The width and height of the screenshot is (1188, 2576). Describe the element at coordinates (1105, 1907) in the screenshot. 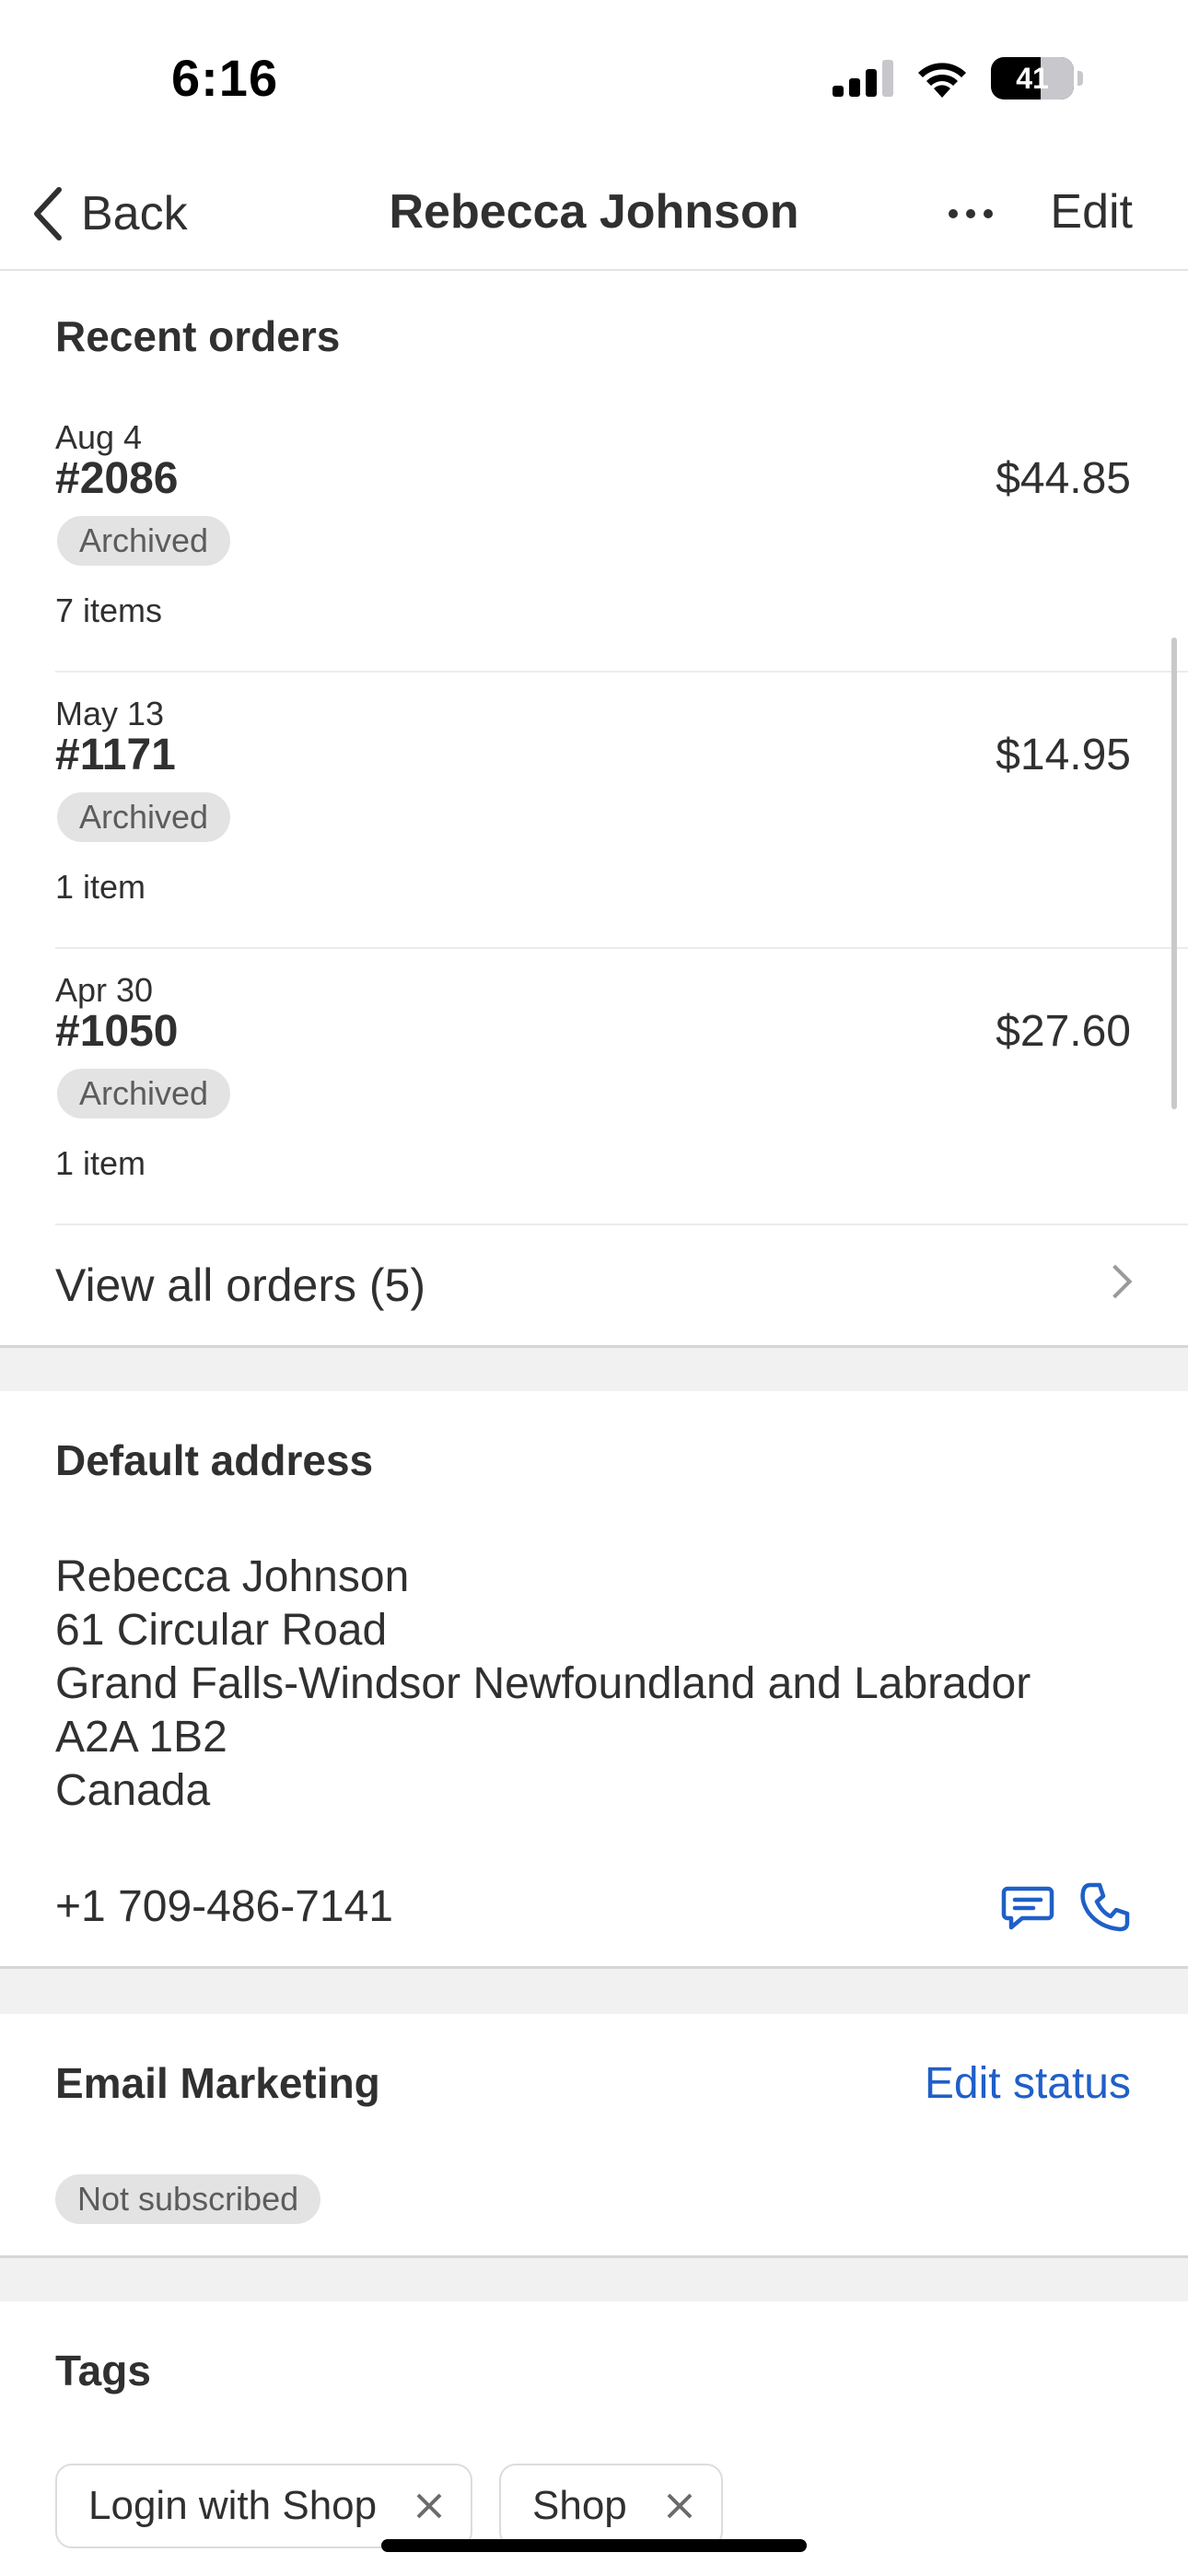

I see `phone-icon` at that location.